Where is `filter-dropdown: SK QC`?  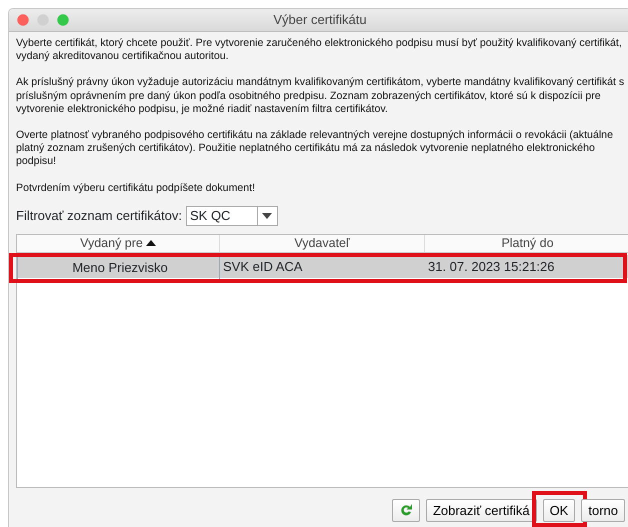
filter-dropdown: SK QC is located at coordinates (232, 216).